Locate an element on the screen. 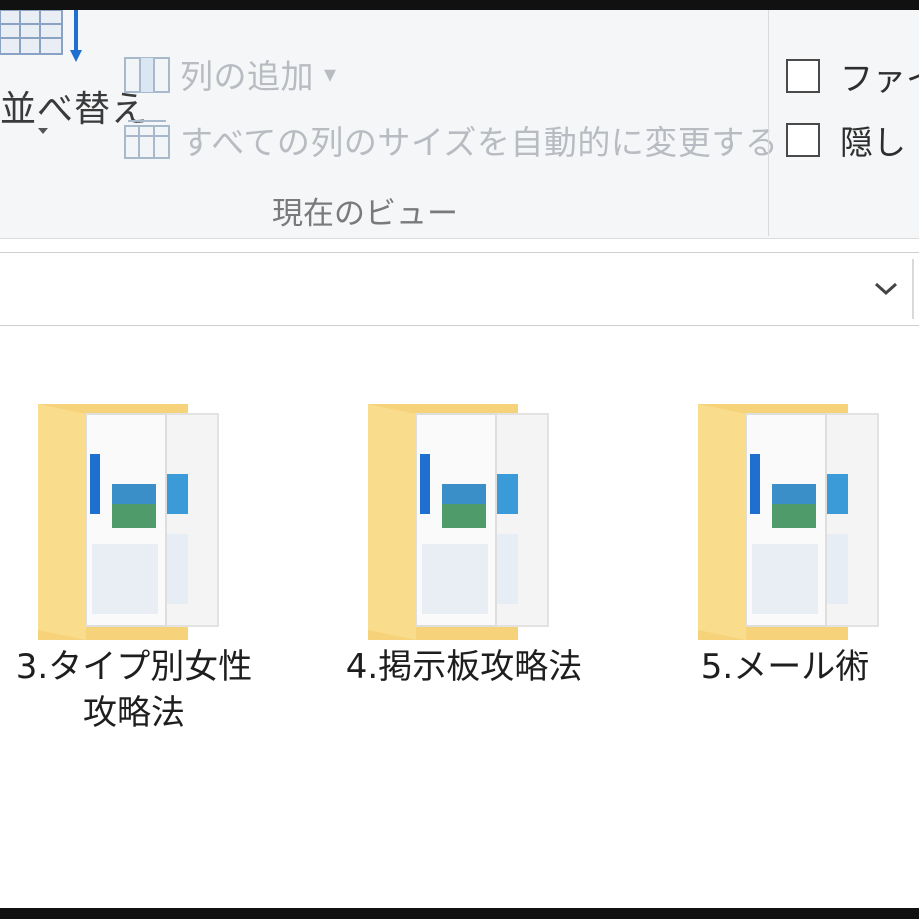  cut-off-ribbon-row is located at coordinates (220, 13).